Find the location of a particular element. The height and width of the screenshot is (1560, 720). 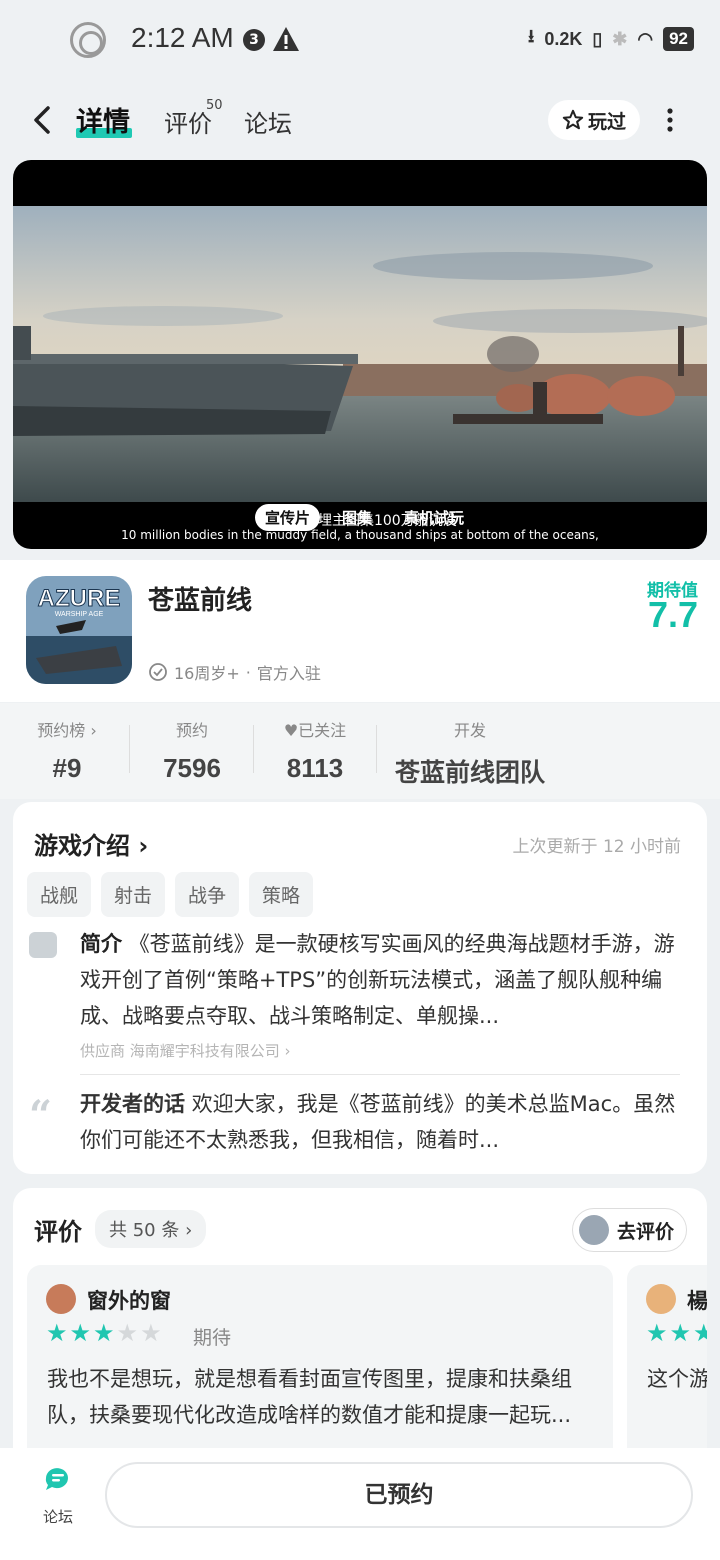

stat-followed-value: 8113 is located at coordinates (315, 768).